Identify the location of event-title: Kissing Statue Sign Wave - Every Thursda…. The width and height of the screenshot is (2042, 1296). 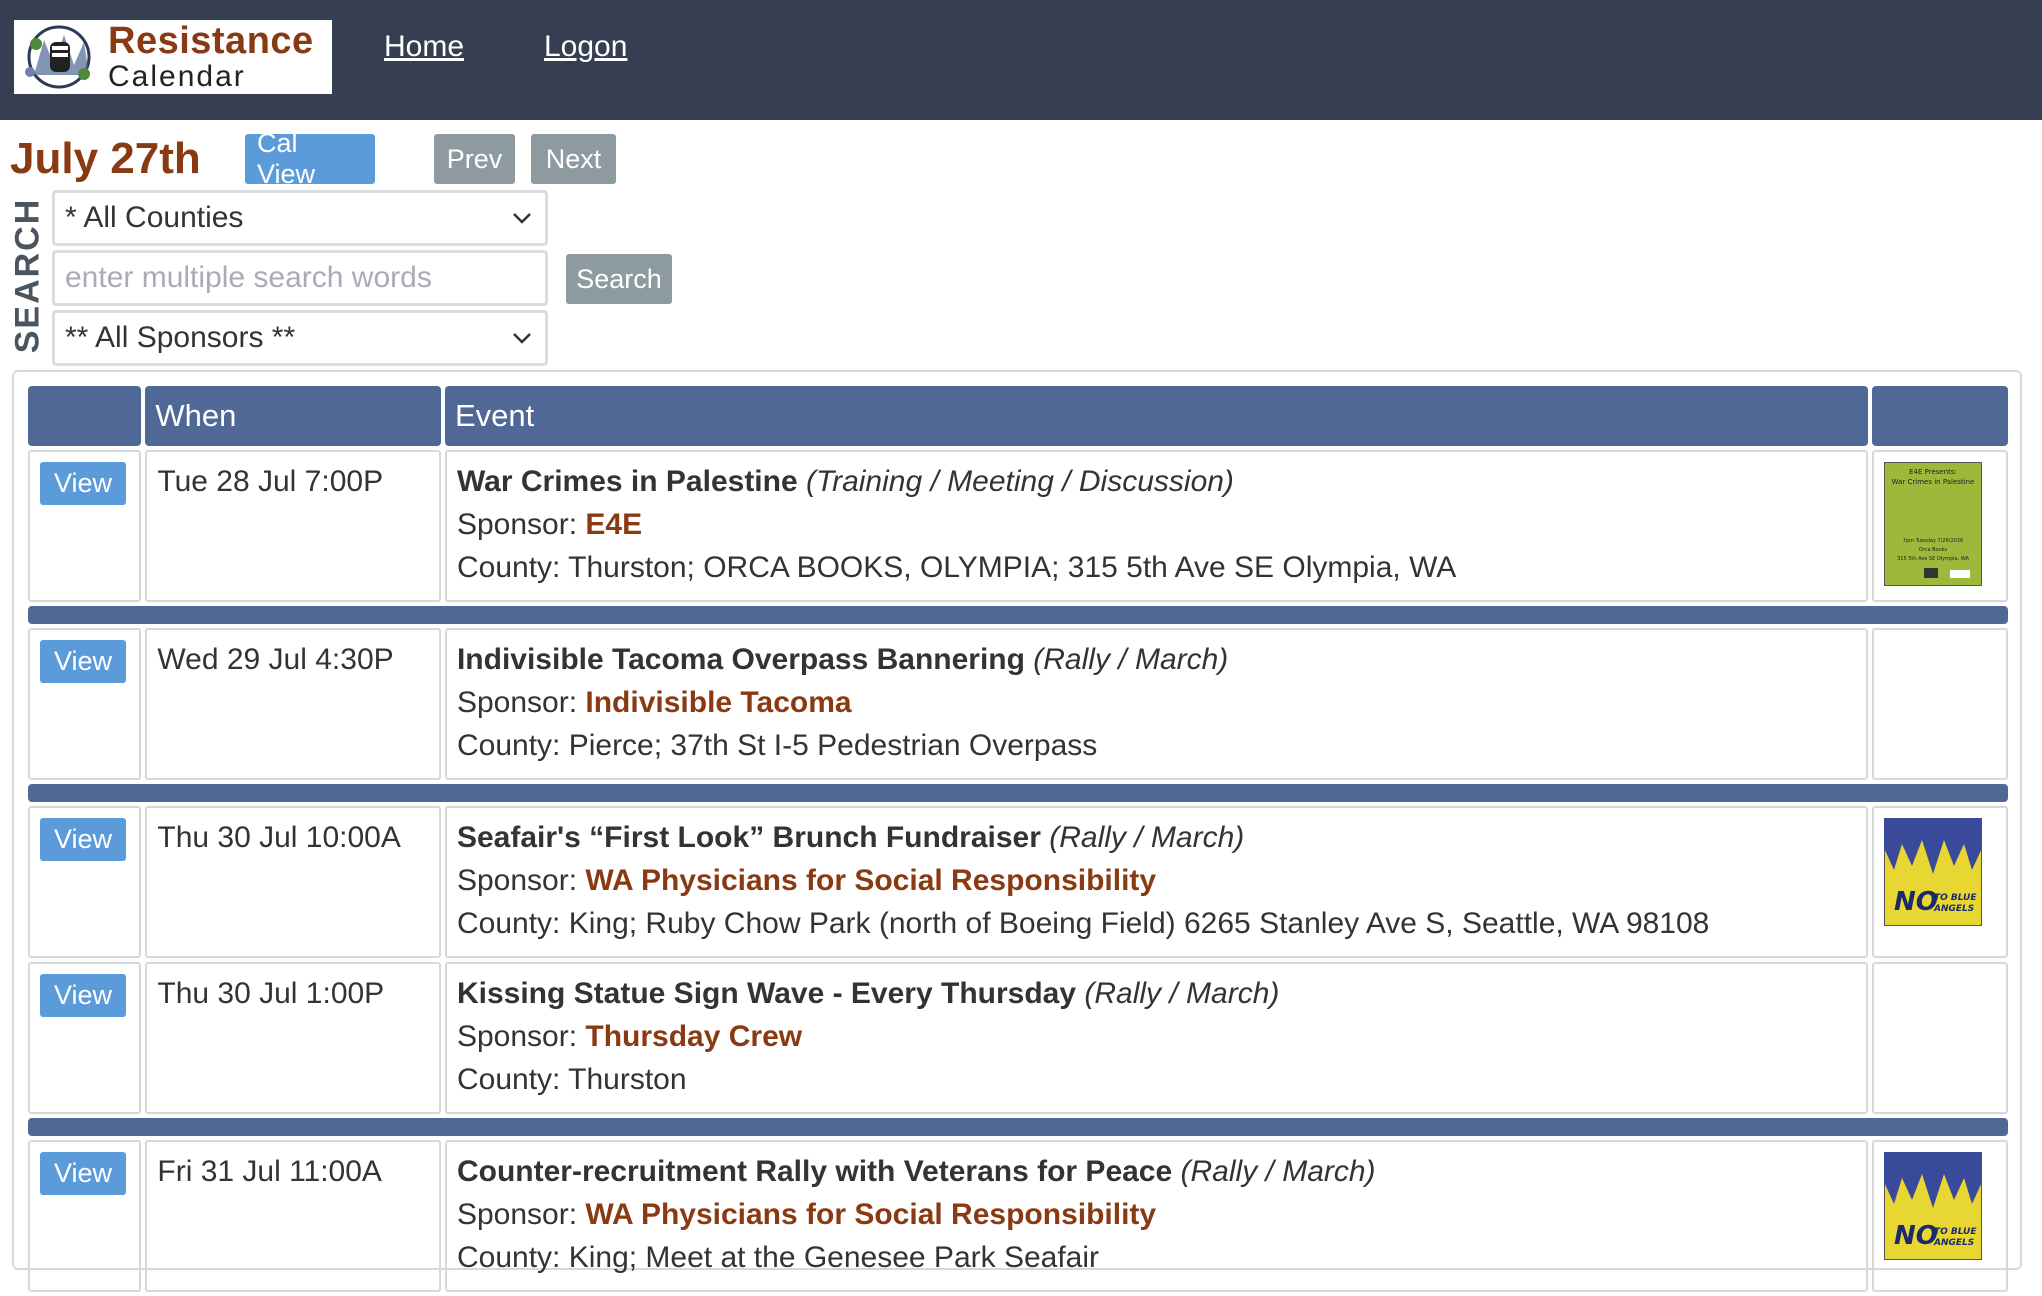
(766, 993).